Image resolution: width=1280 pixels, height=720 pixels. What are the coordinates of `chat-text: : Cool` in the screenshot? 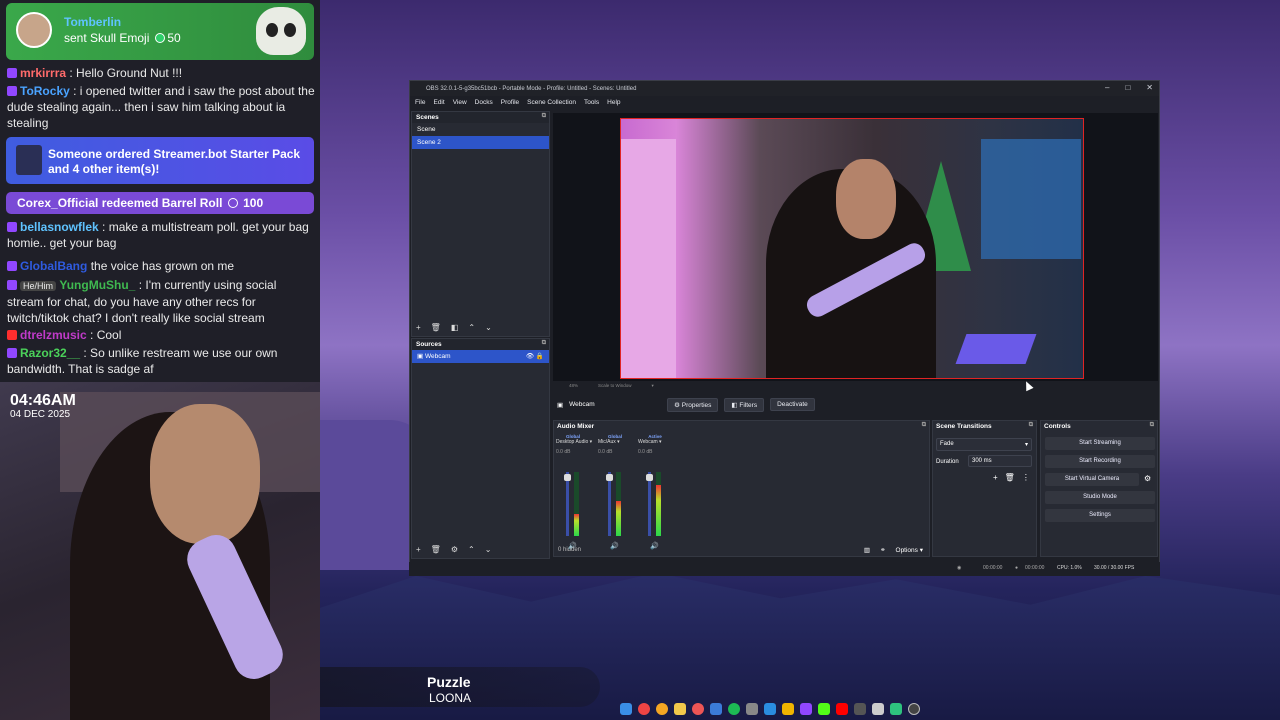 It's located at (106, 335).